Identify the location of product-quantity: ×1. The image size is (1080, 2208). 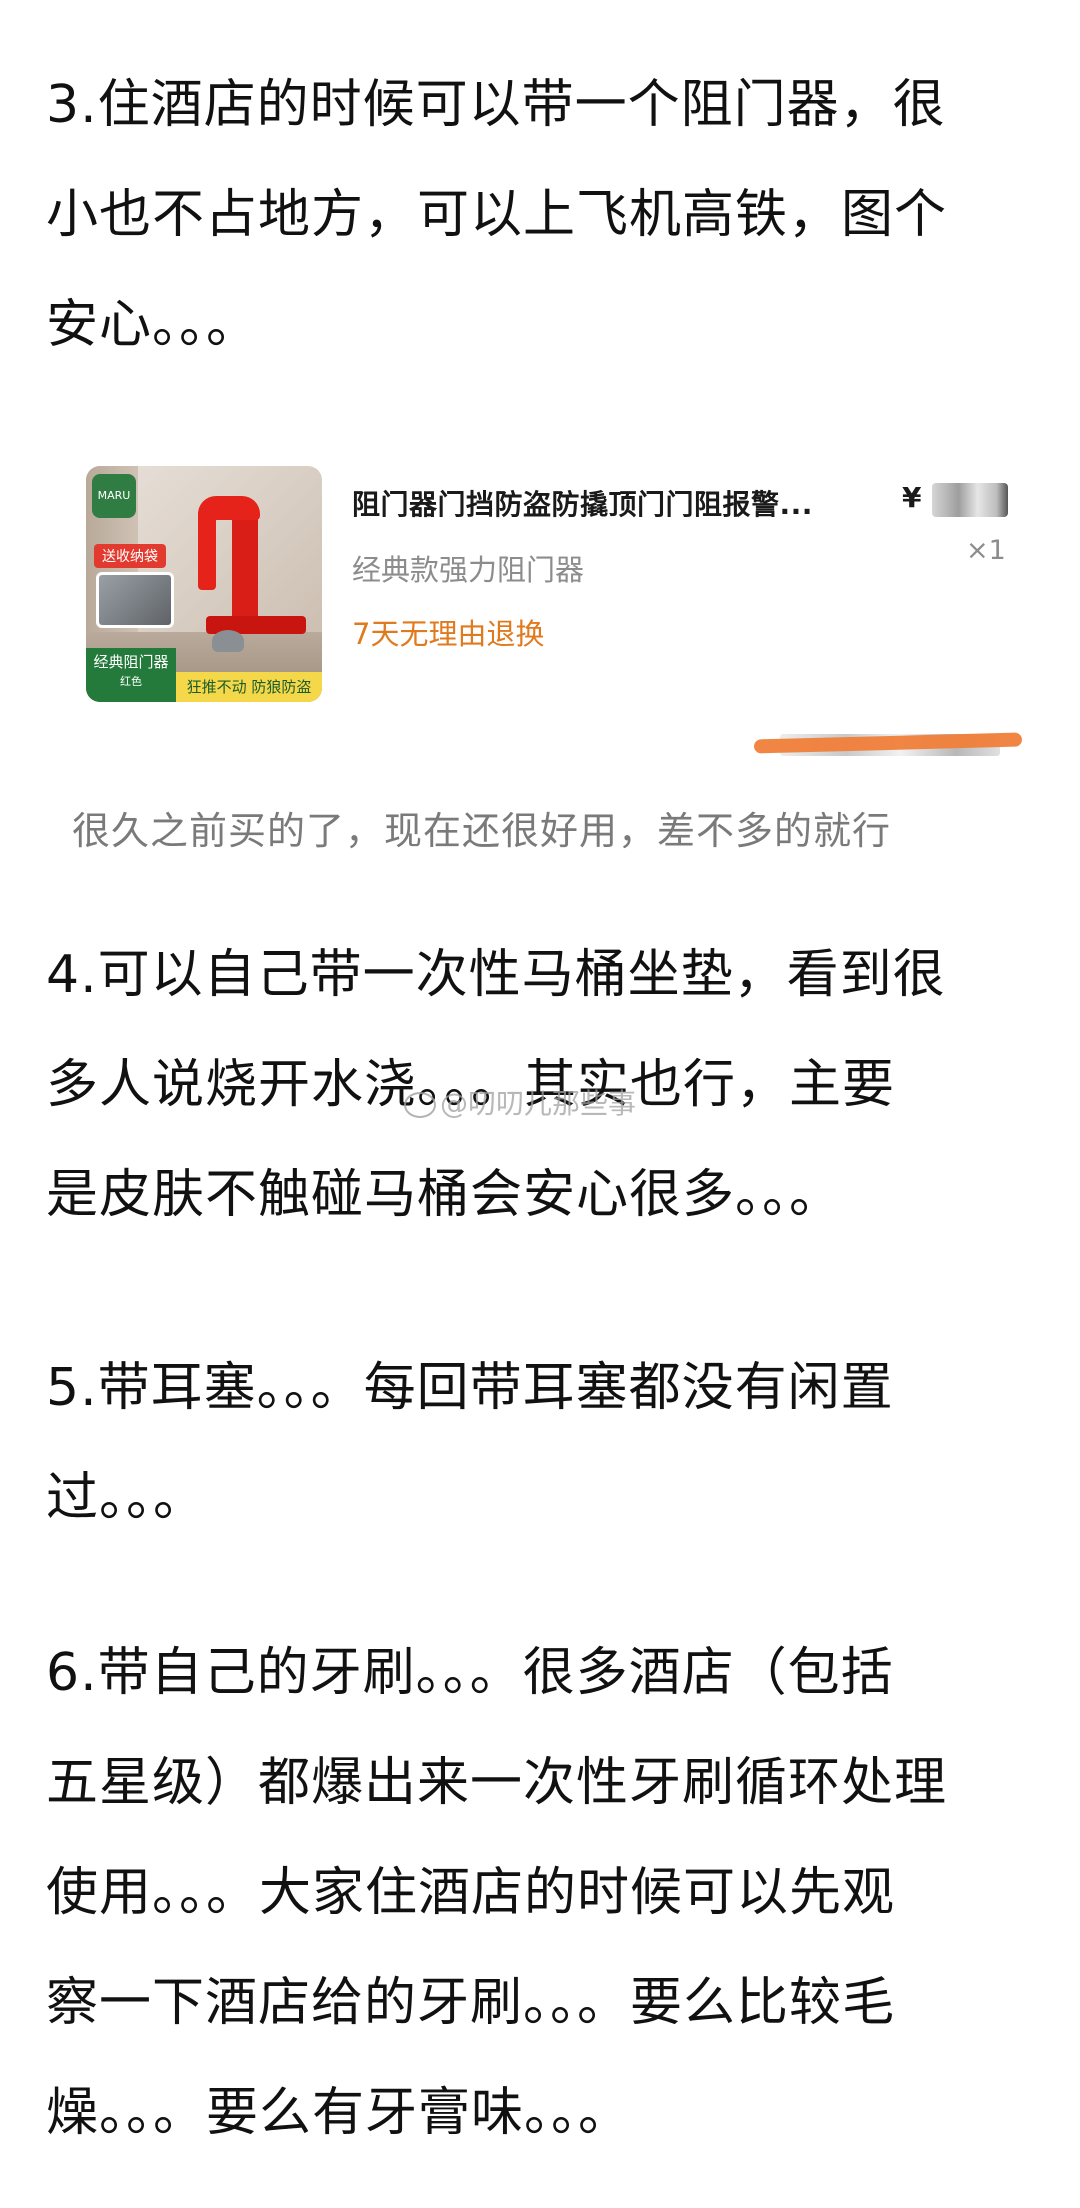
(986, 550).